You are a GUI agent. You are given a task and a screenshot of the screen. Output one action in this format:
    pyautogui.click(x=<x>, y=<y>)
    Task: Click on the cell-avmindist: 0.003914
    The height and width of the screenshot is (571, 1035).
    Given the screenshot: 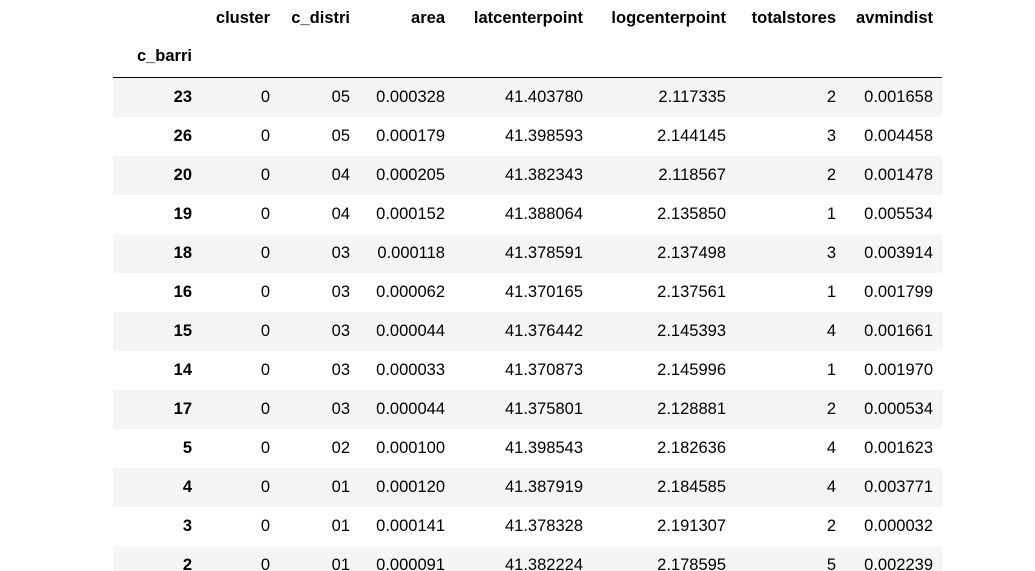 What is the action you would take?
    pyautogui.click(x=898, y=252)
    